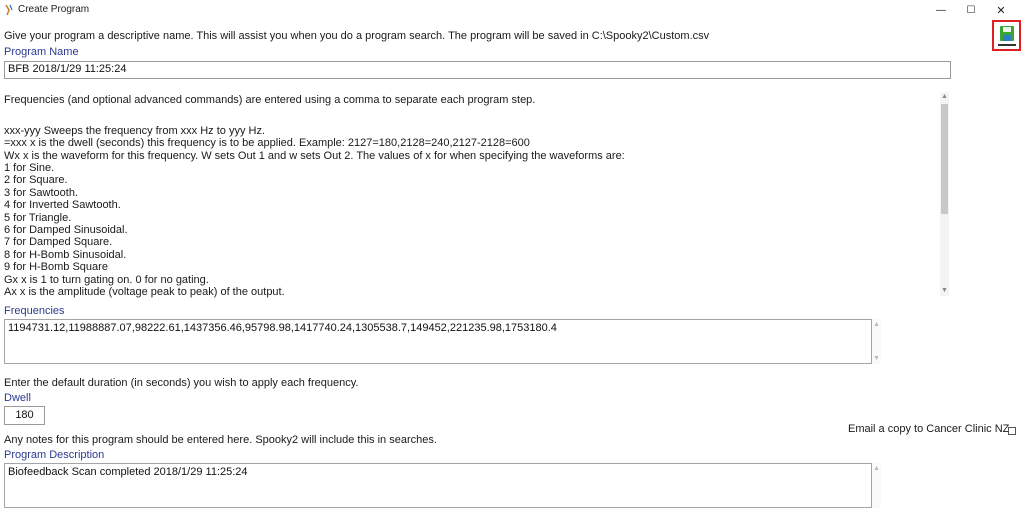  I want to click on minimize-button: —, so click(941, 10).